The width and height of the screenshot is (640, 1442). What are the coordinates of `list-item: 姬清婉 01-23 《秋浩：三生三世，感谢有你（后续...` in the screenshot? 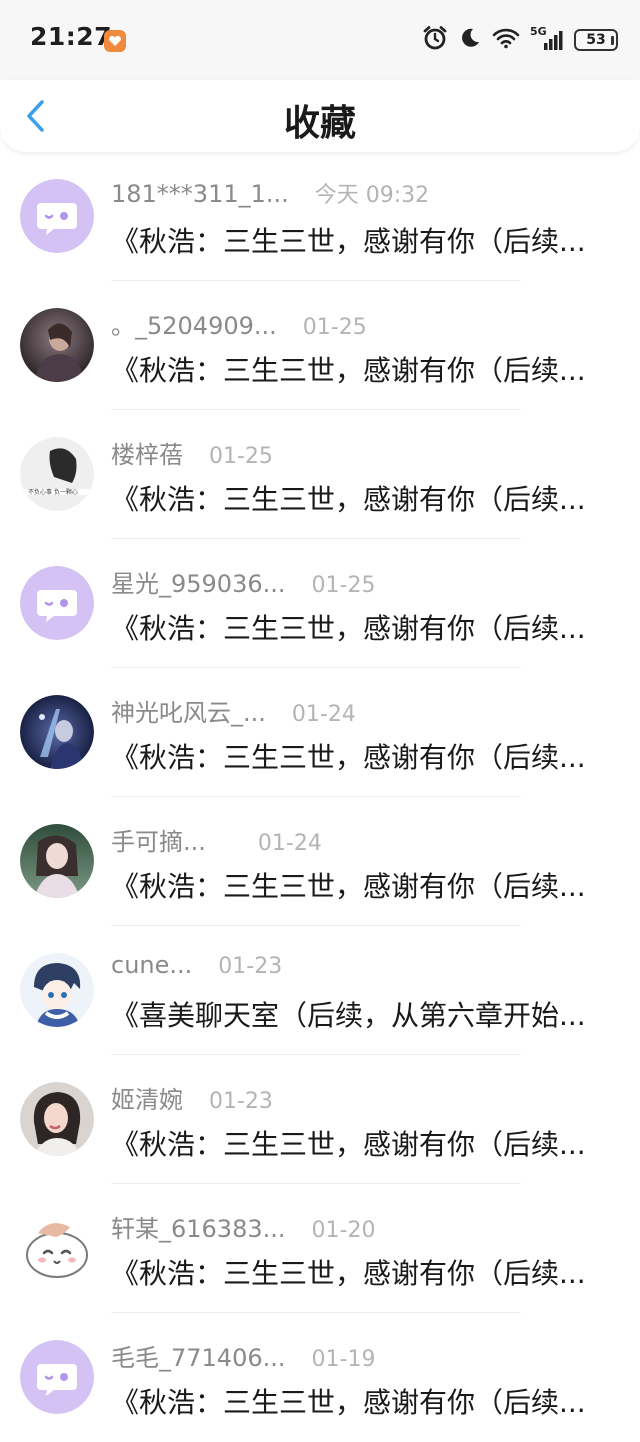 It's located at (320, 1119).